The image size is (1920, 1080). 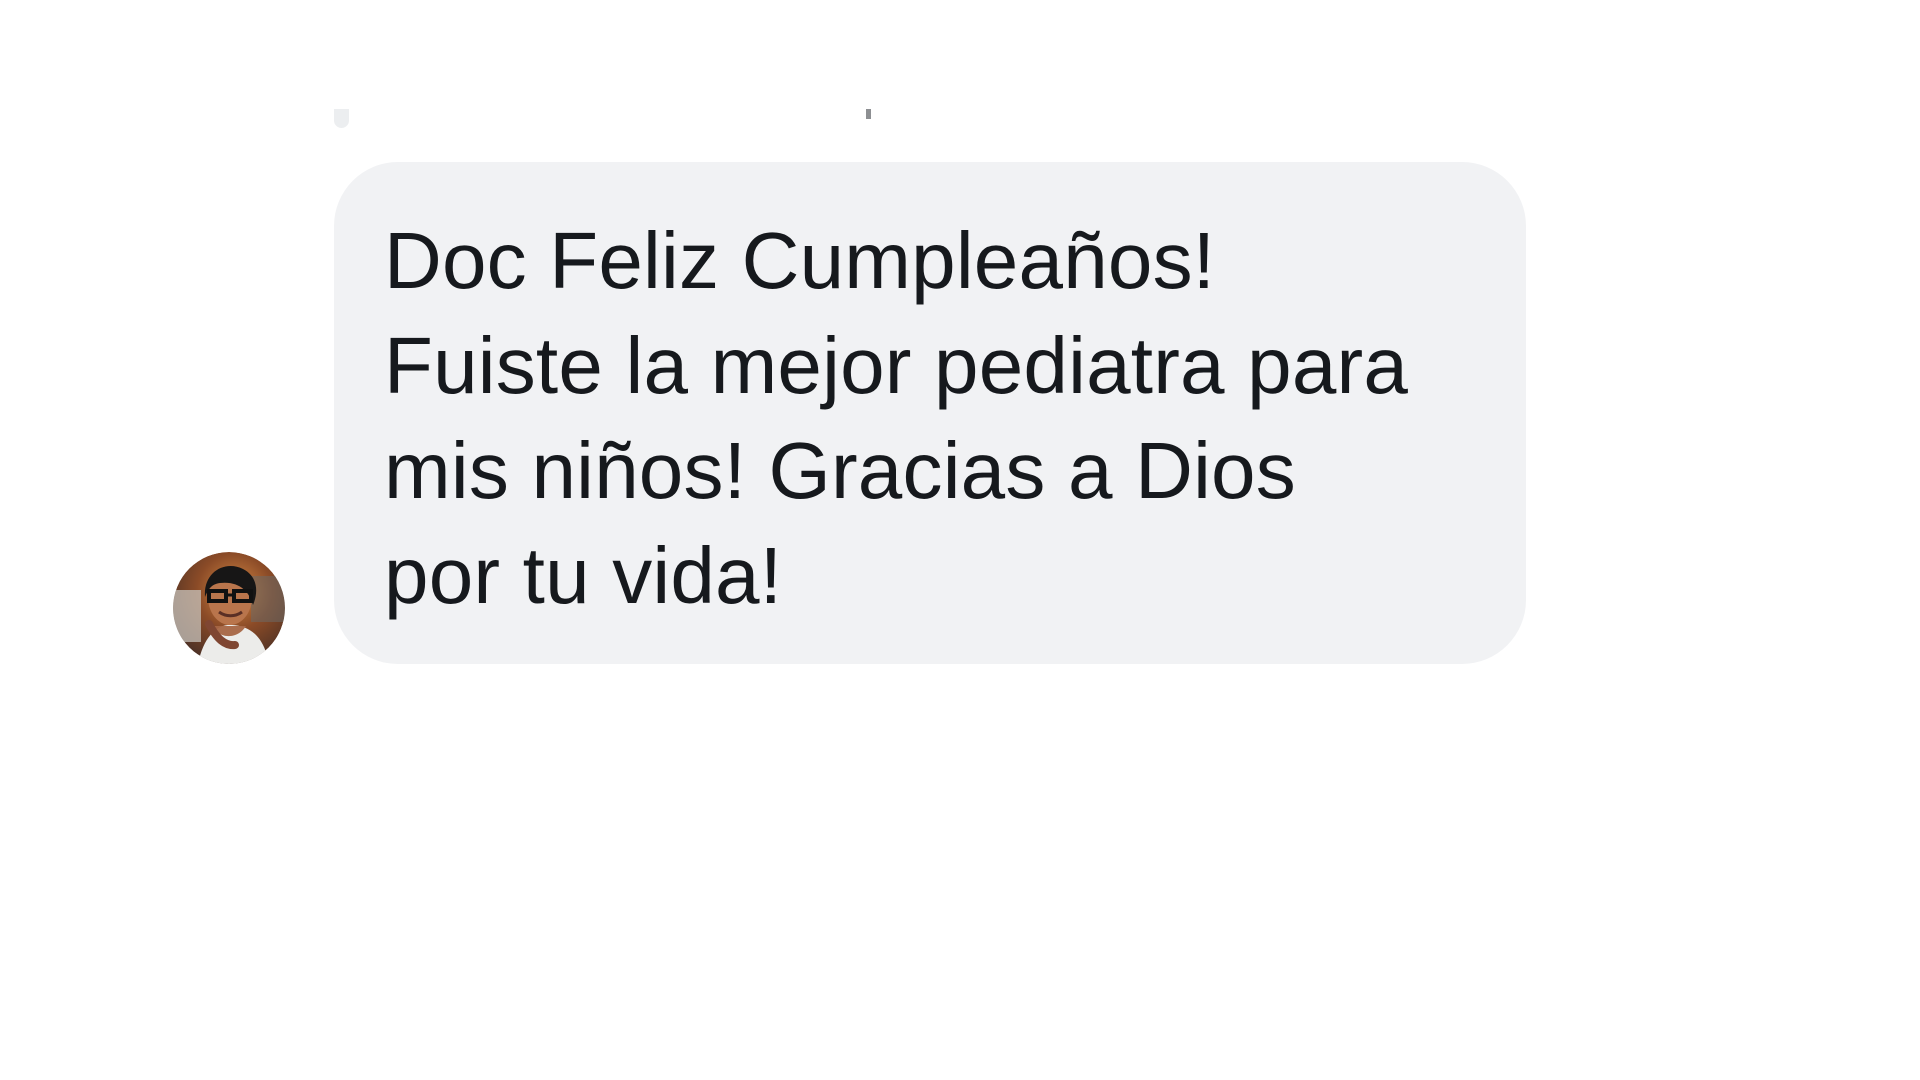 I want to click on sender-avatar, so click(x=229, y=608).